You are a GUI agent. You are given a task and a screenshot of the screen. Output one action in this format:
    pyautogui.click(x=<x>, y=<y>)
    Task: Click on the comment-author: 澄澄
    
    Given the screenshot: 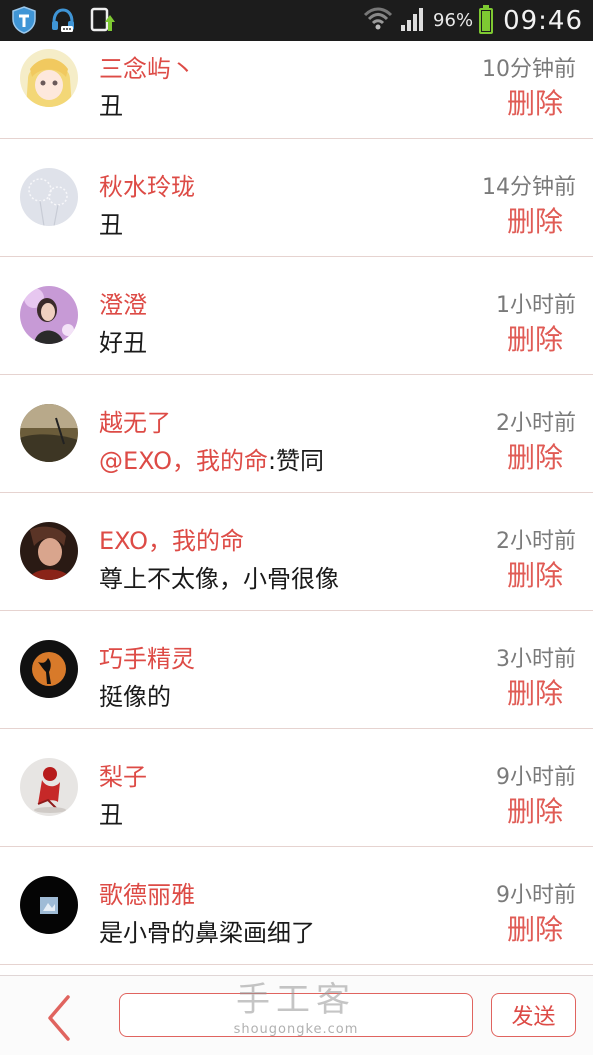 What is the action you would take?
    pyautogui.click(x=123, y=302)
    